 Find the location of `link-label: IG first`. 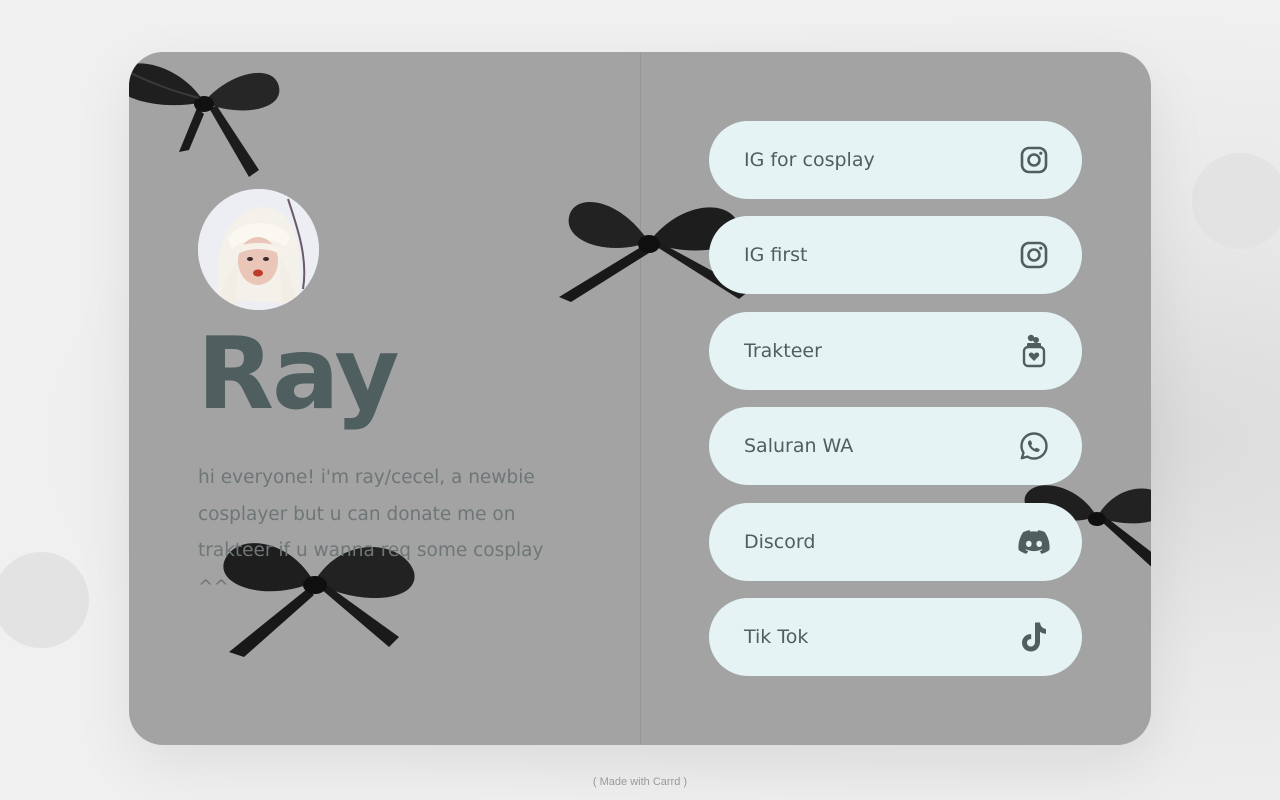

link-label: IG first is located at coordinates (776, 255).